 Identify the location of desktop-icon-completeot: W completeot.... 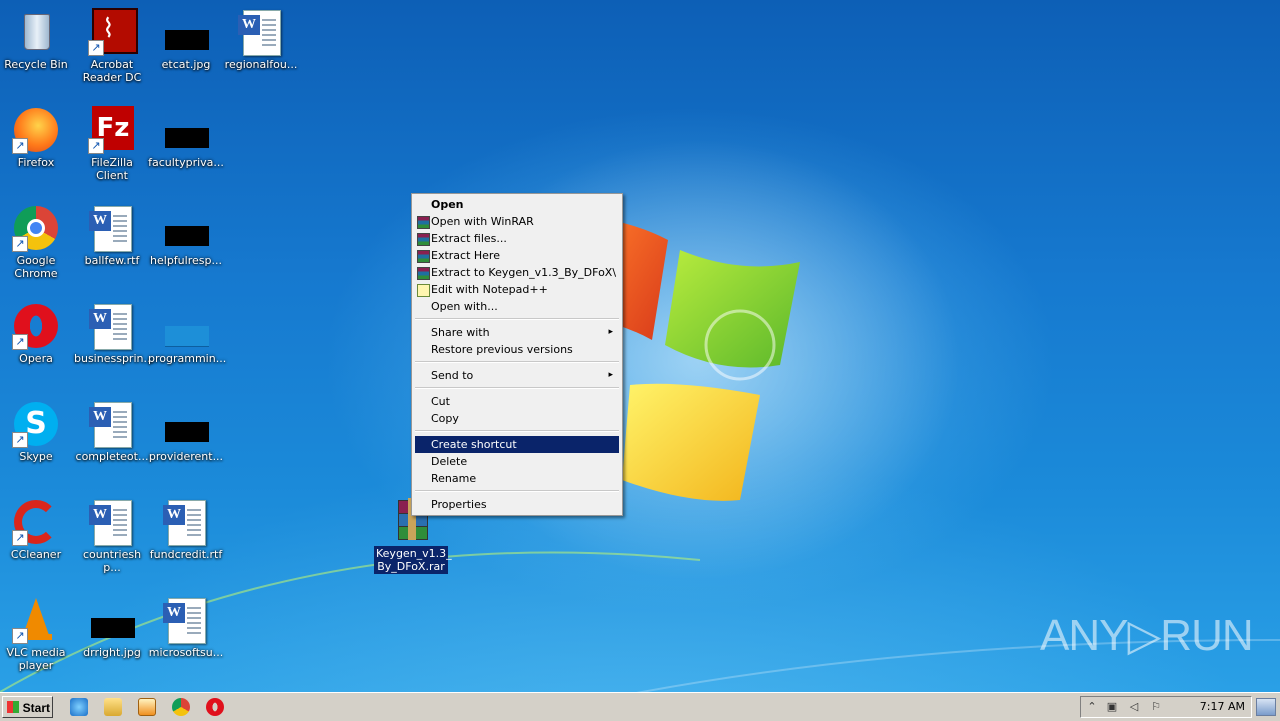
(112, 431).